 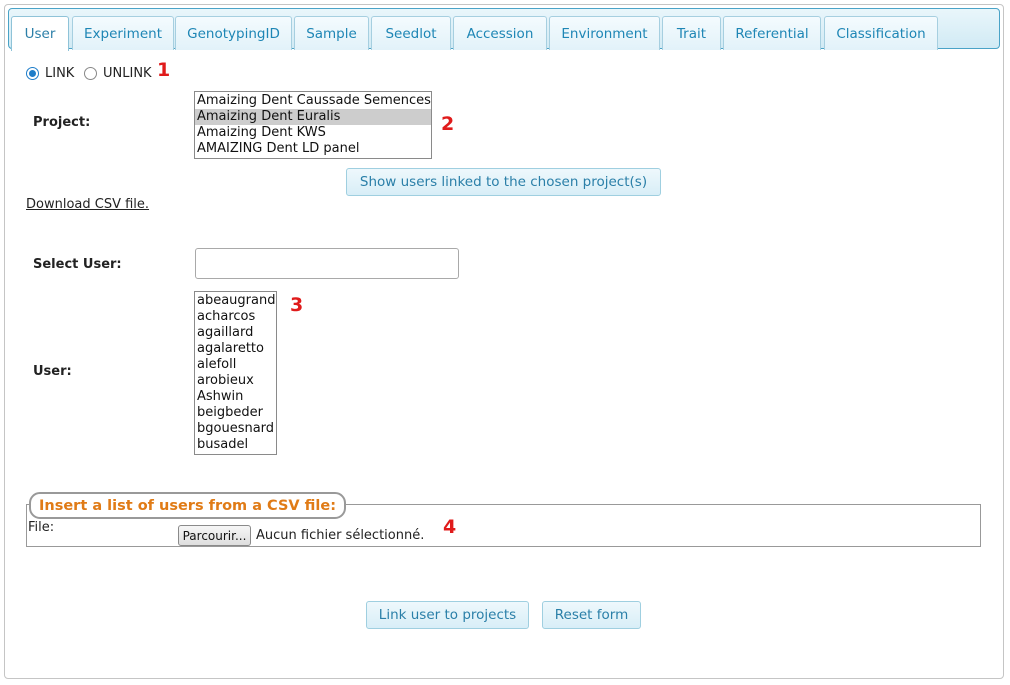 What do you see at coordinates (331, 33) in the screenshot?
I see `tab-sample: Sample` at bounding box center [331, 33].